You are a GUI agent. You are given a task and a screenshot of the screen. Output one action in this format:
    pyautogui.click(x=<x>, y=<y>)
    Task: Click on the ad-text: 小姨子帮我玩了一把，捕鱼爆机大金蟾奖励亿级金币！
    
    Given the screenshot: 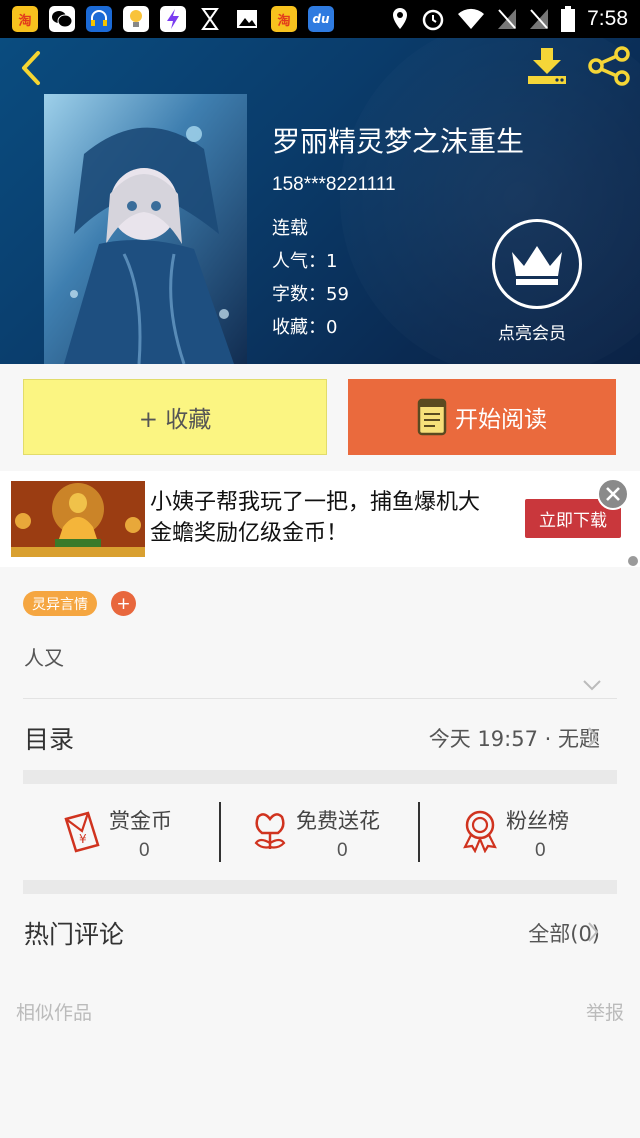 What is the action you would take?
    pyautogui.click(x=325, y=518)
    